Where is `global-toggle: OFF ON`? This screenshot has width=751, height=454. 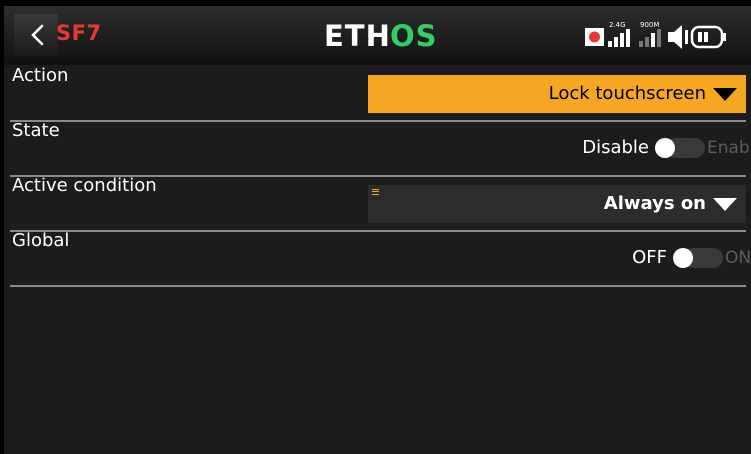
global-toggle: OFF ON is located at coordinates (691, 257).